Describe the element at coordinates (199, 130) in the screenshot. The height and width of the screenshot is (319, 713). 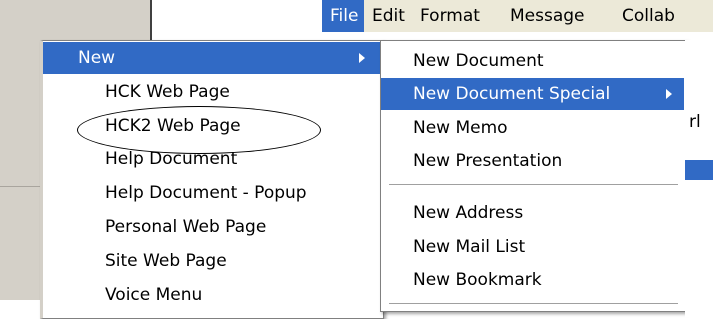
I see `annotation-ellipse` at that location.